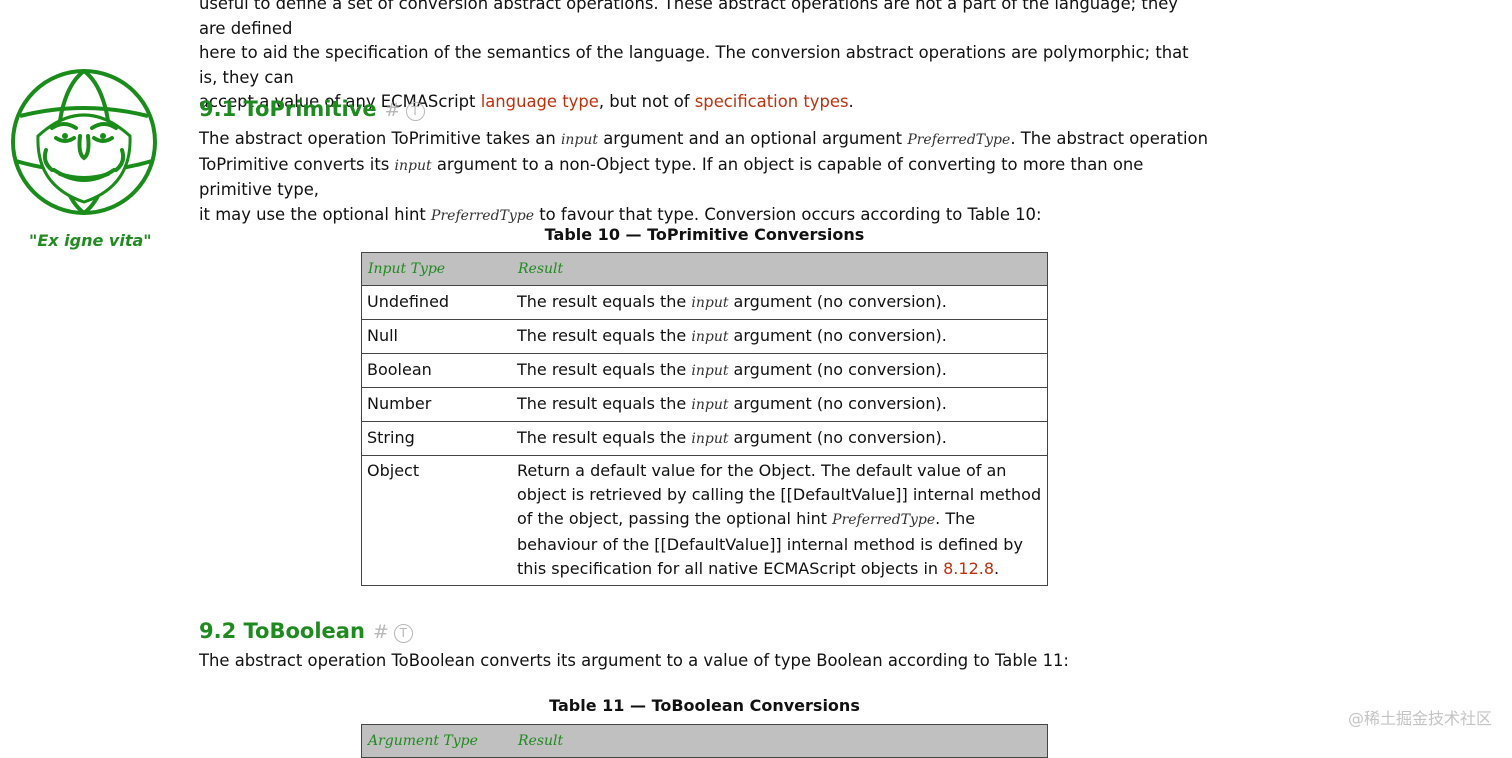 This screenshot has width=1512, height=758. Describe the element at coordinates (282, 631) in the screenshot. I see `section-title: 9.2 ToBoolean` at that location.